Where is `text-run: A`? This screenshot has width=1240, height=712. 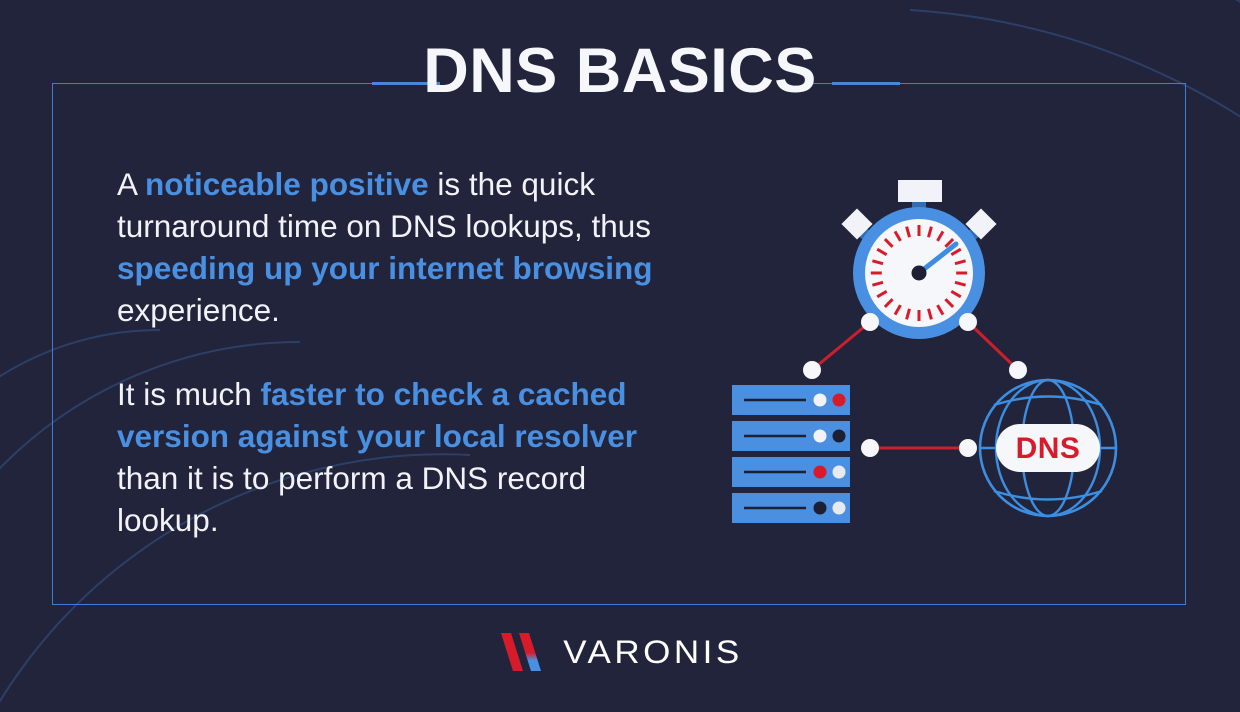 text-run: A is located at coordinates (131, 184).